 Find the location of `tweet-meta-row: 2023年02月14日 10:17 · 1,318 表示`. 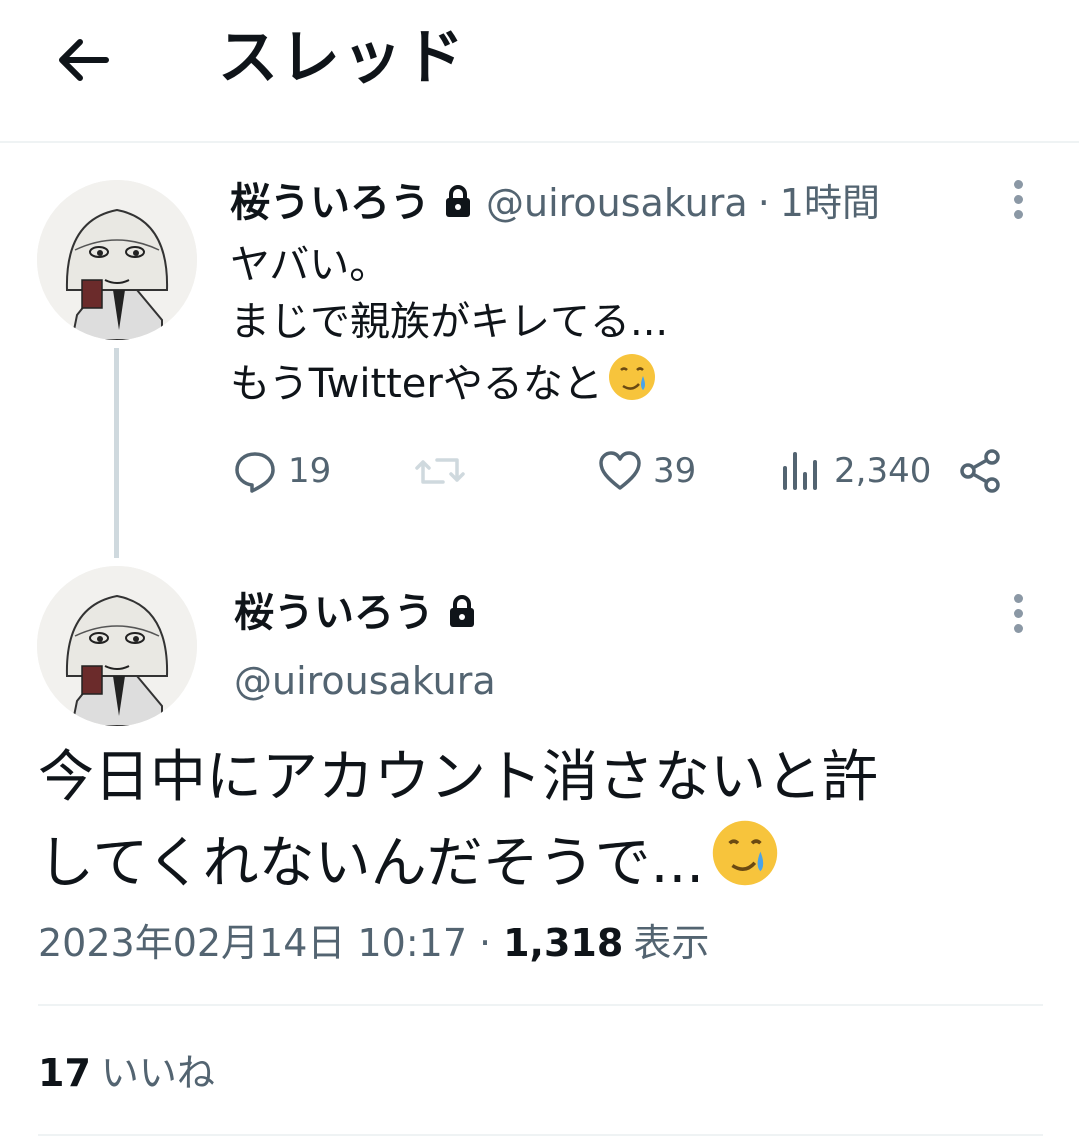

tweet-meta-row: 2023年02月14日 10:17 · 1,318 表示 is located at coordinates (373, 943).